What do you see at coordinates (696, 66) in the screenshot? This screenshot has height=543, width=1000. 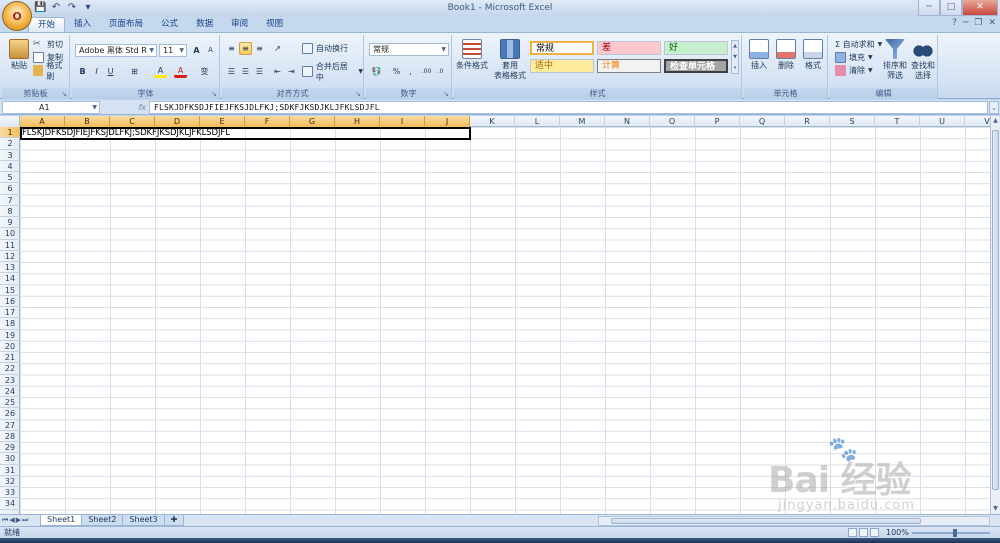 I see `style-check-cell: 检查单元格` at bounding box center [696, 66].